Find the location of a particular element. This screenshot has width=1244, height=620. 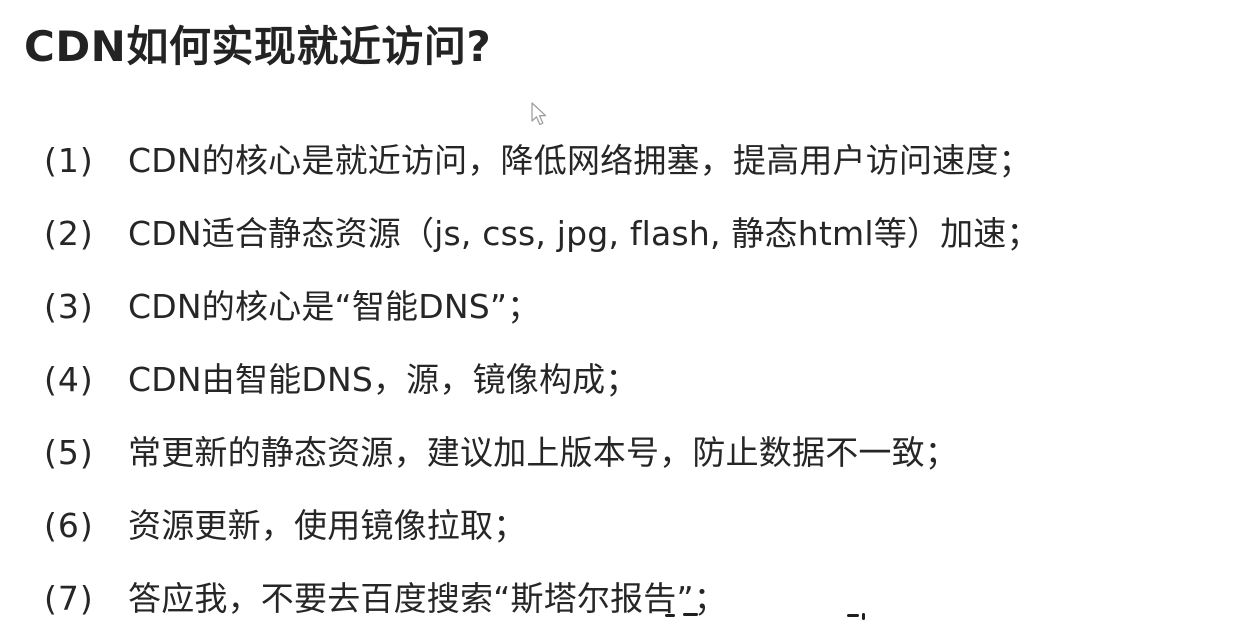

list-item: (7) 答应我，不要去百度搜索“斯塔尔报告”； is located at coordinates (634, 591).